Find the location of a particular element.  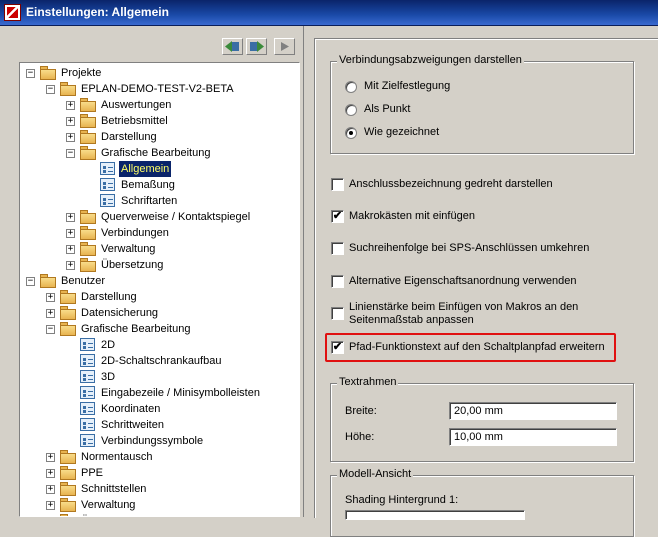

tree-item: + Verbindungen is located at coordinates (159, 233).